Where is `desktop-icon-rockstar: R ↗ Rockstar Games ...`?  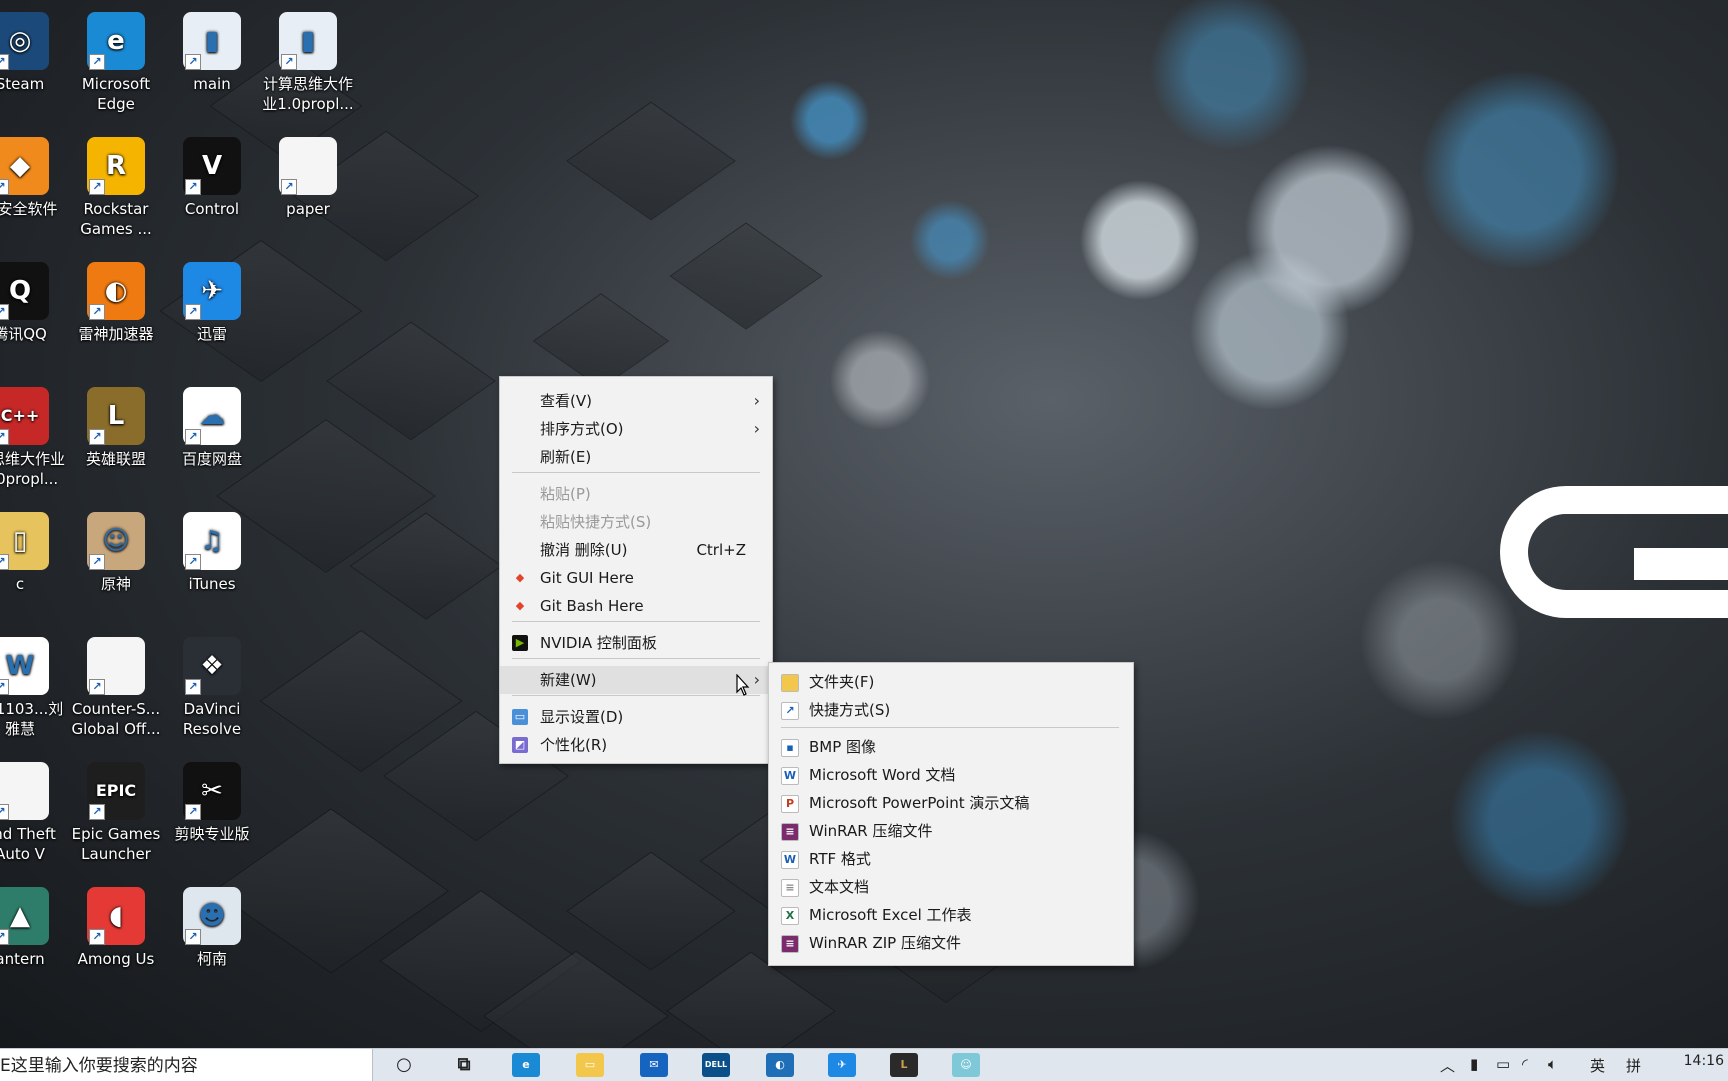 desktop-icon-rockstar: R ↗ Rockstar Games ... is located at coordinates (116, 188).